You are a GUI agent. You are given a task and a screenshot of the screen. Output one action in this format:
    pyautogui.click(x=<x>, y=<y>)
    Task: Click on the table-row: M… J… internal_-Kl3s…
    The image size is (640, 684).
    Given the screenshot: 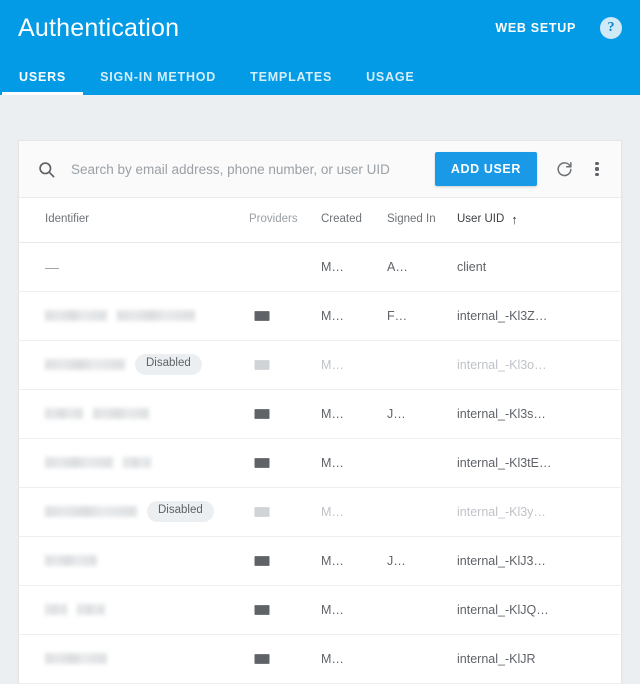 What is the action you would take?
    pyautogui.click(x=321, y=414)
    